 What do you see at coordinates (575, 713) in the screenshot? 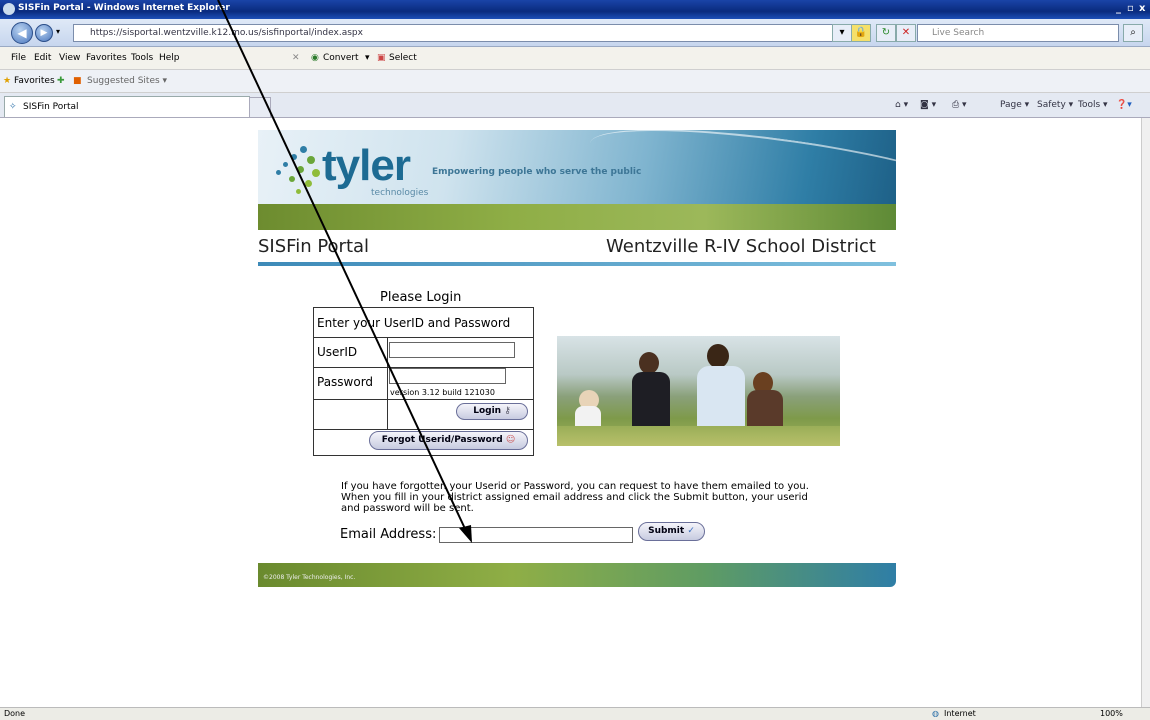
I see `status-bar: Done ◍ Internet 100%` at bounding box center [575, 713].